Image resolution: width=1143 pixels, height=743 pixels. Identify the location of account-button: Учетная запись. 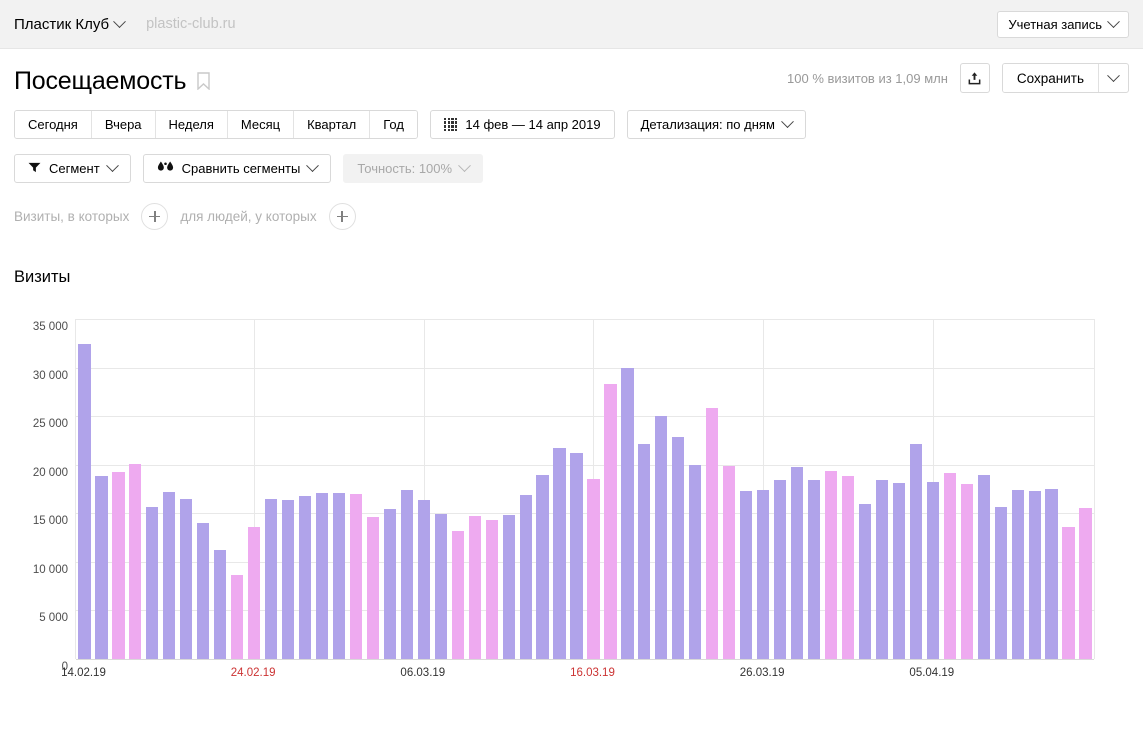
(1063, 24).